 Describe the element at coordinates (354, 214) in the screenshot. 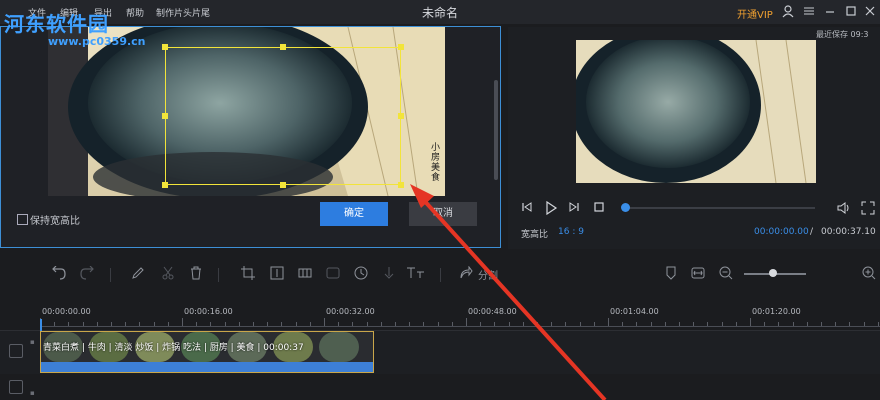

I see `confirm-button: 确定` at that location.